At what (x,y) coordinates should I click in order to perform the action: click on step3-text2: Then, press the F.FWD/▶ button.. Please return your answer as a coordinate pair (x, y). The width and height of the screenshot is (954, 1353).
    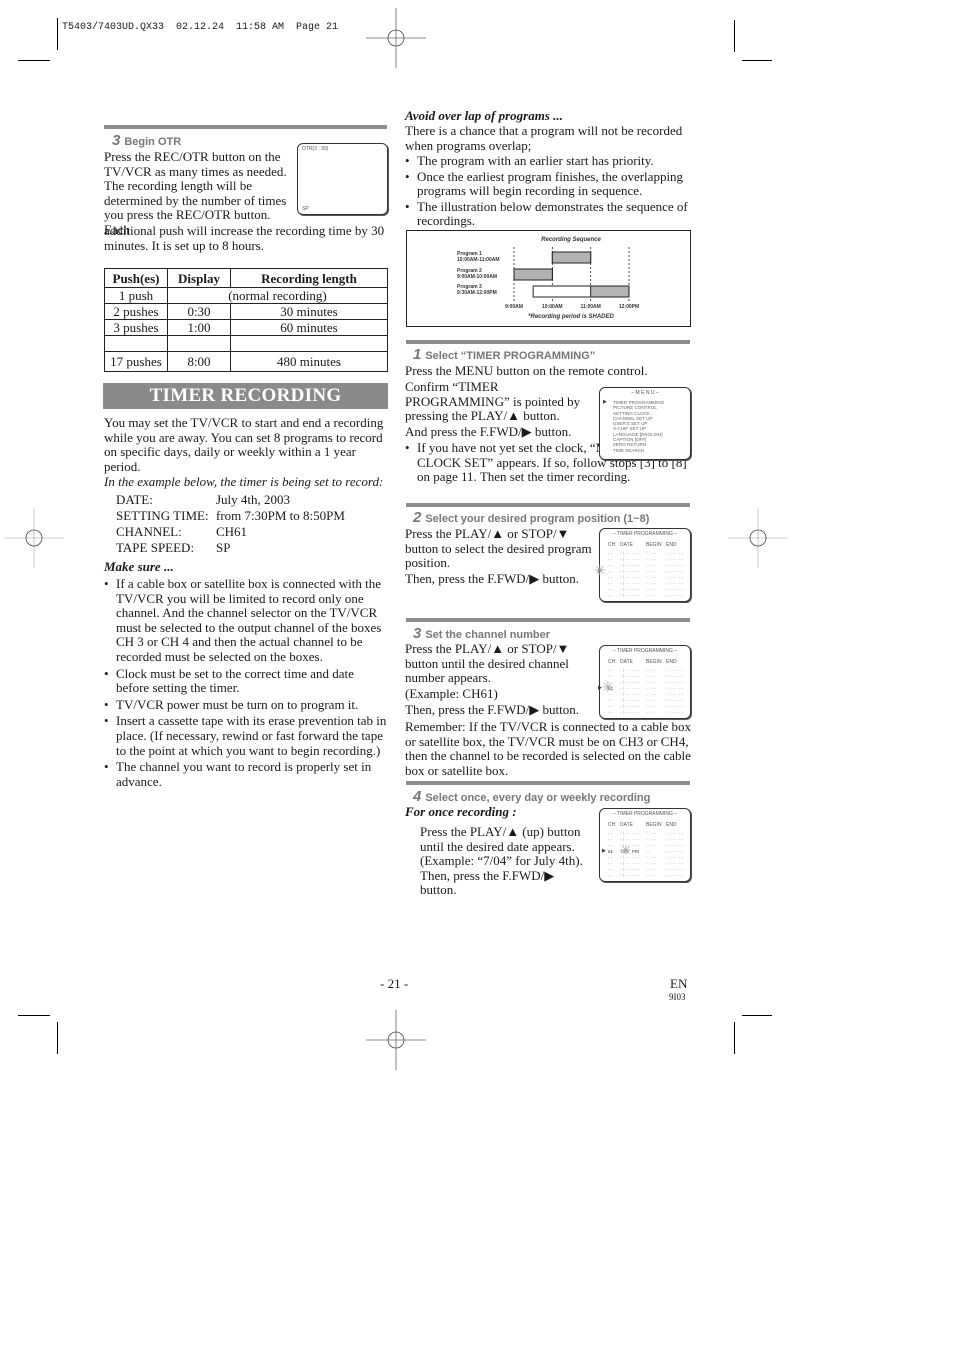
    Looking at the image, I should click on (492, 709).